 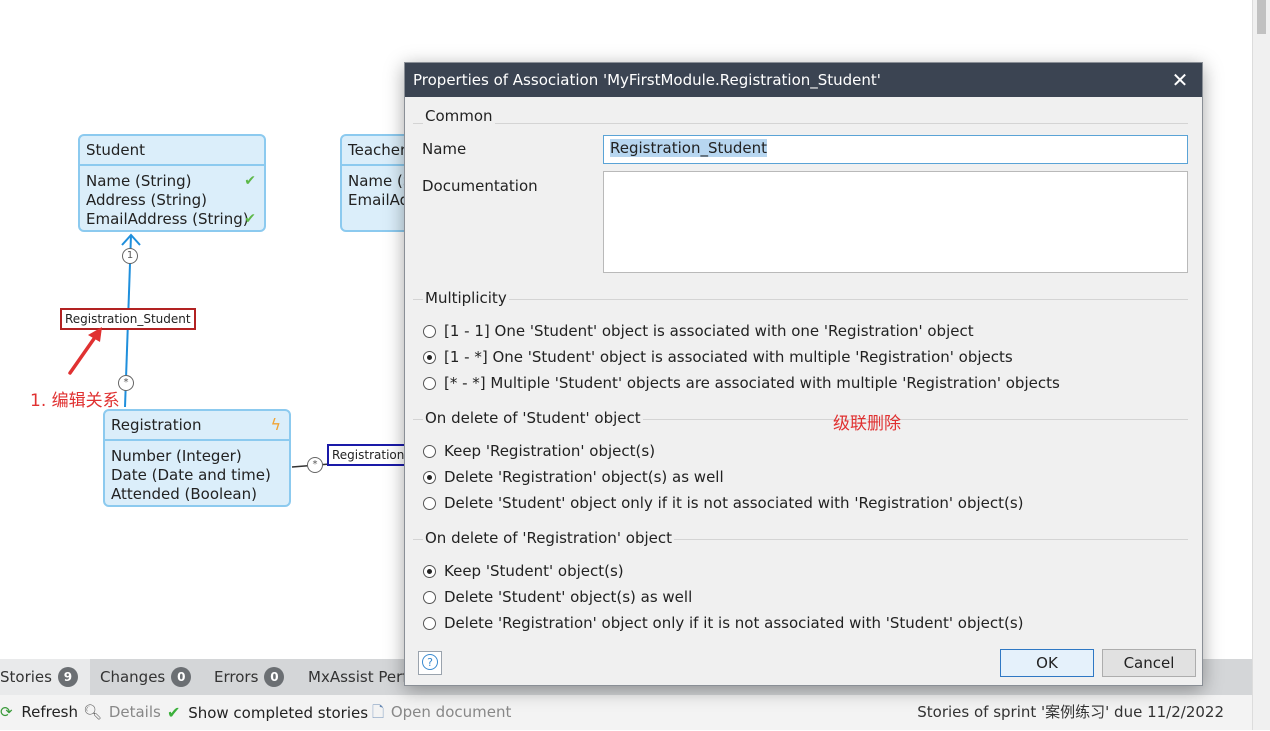 I want to click on entity-title: Student, so click(x=172, y=151).